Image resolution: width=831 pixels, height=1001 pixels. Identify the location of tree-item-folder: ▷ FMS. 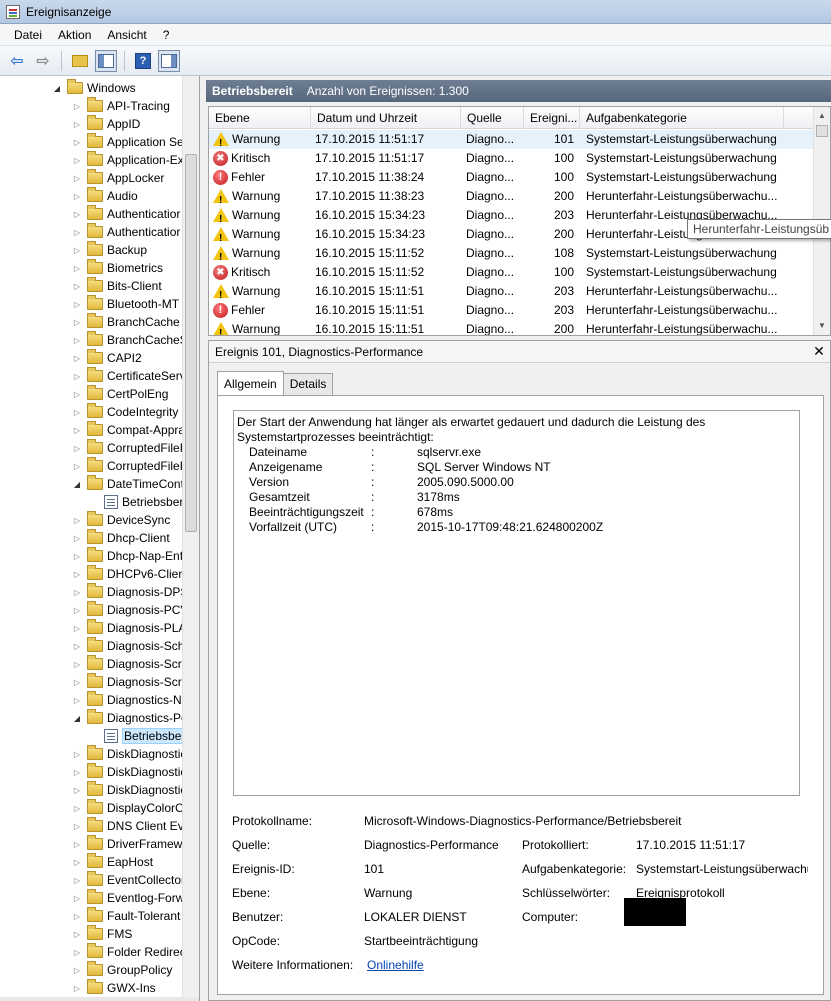
(102, 934).